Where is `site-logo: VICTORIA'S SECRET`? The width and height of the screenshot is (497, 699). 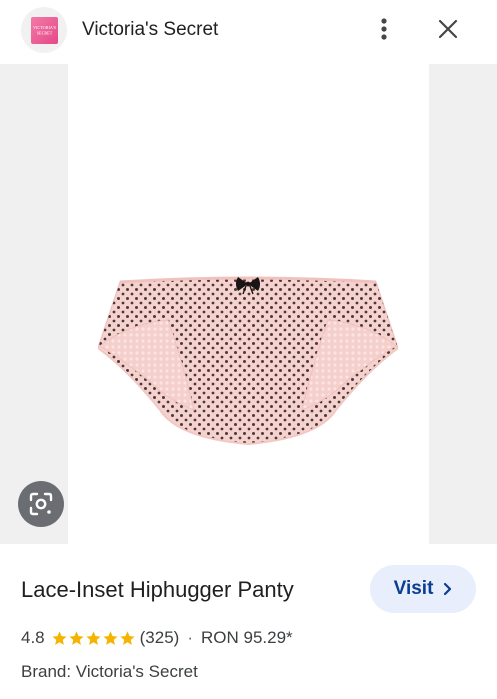
site-logo: VICTORIA'S SECRET is located at coordinates (44, 30).